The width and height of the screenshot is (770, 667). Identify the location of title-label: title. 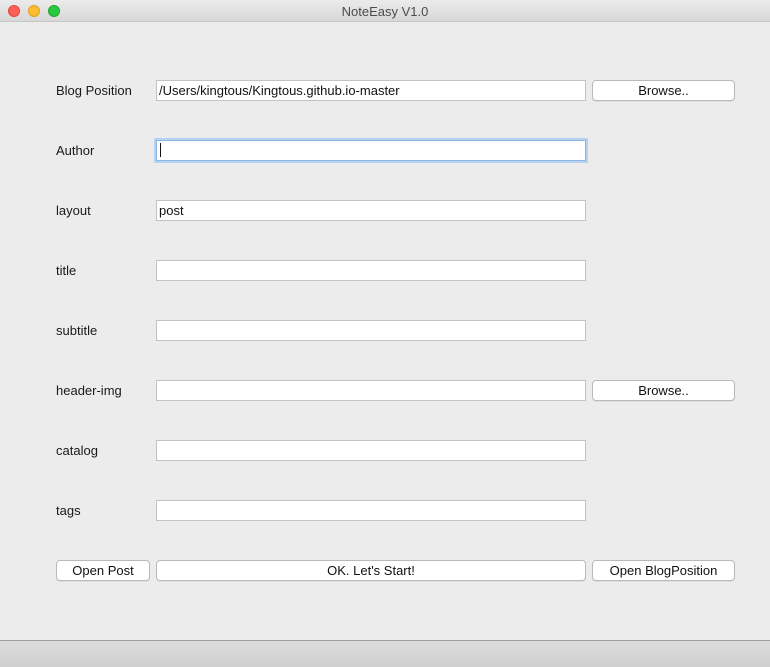
(66, 270).